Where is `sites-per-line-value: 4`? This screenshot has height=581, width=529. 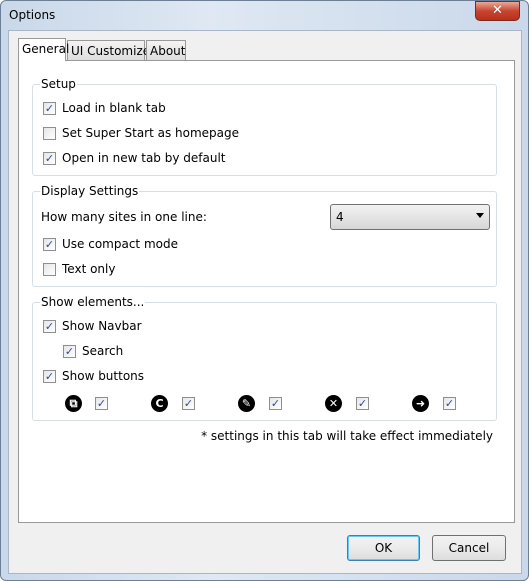 sites-per-line-value: 4 is located at coordinates (340, 217).